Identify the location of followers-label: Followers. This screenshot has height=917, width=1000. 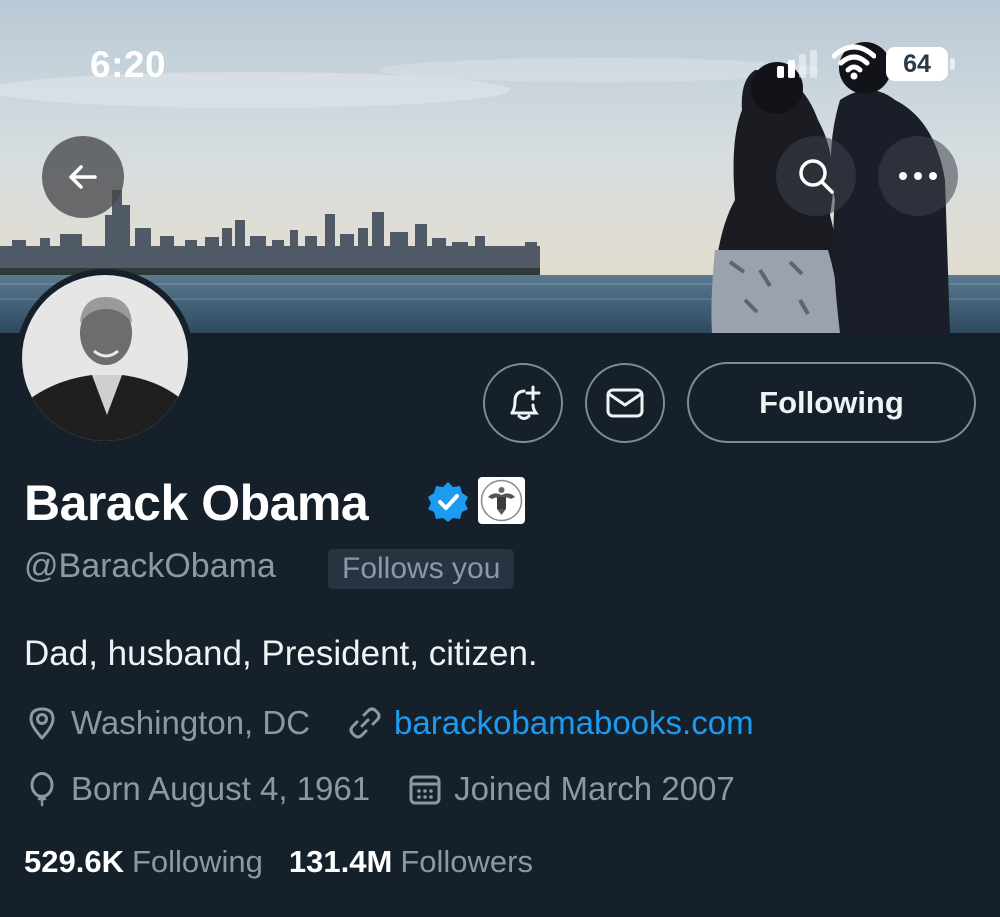
(466, 861).